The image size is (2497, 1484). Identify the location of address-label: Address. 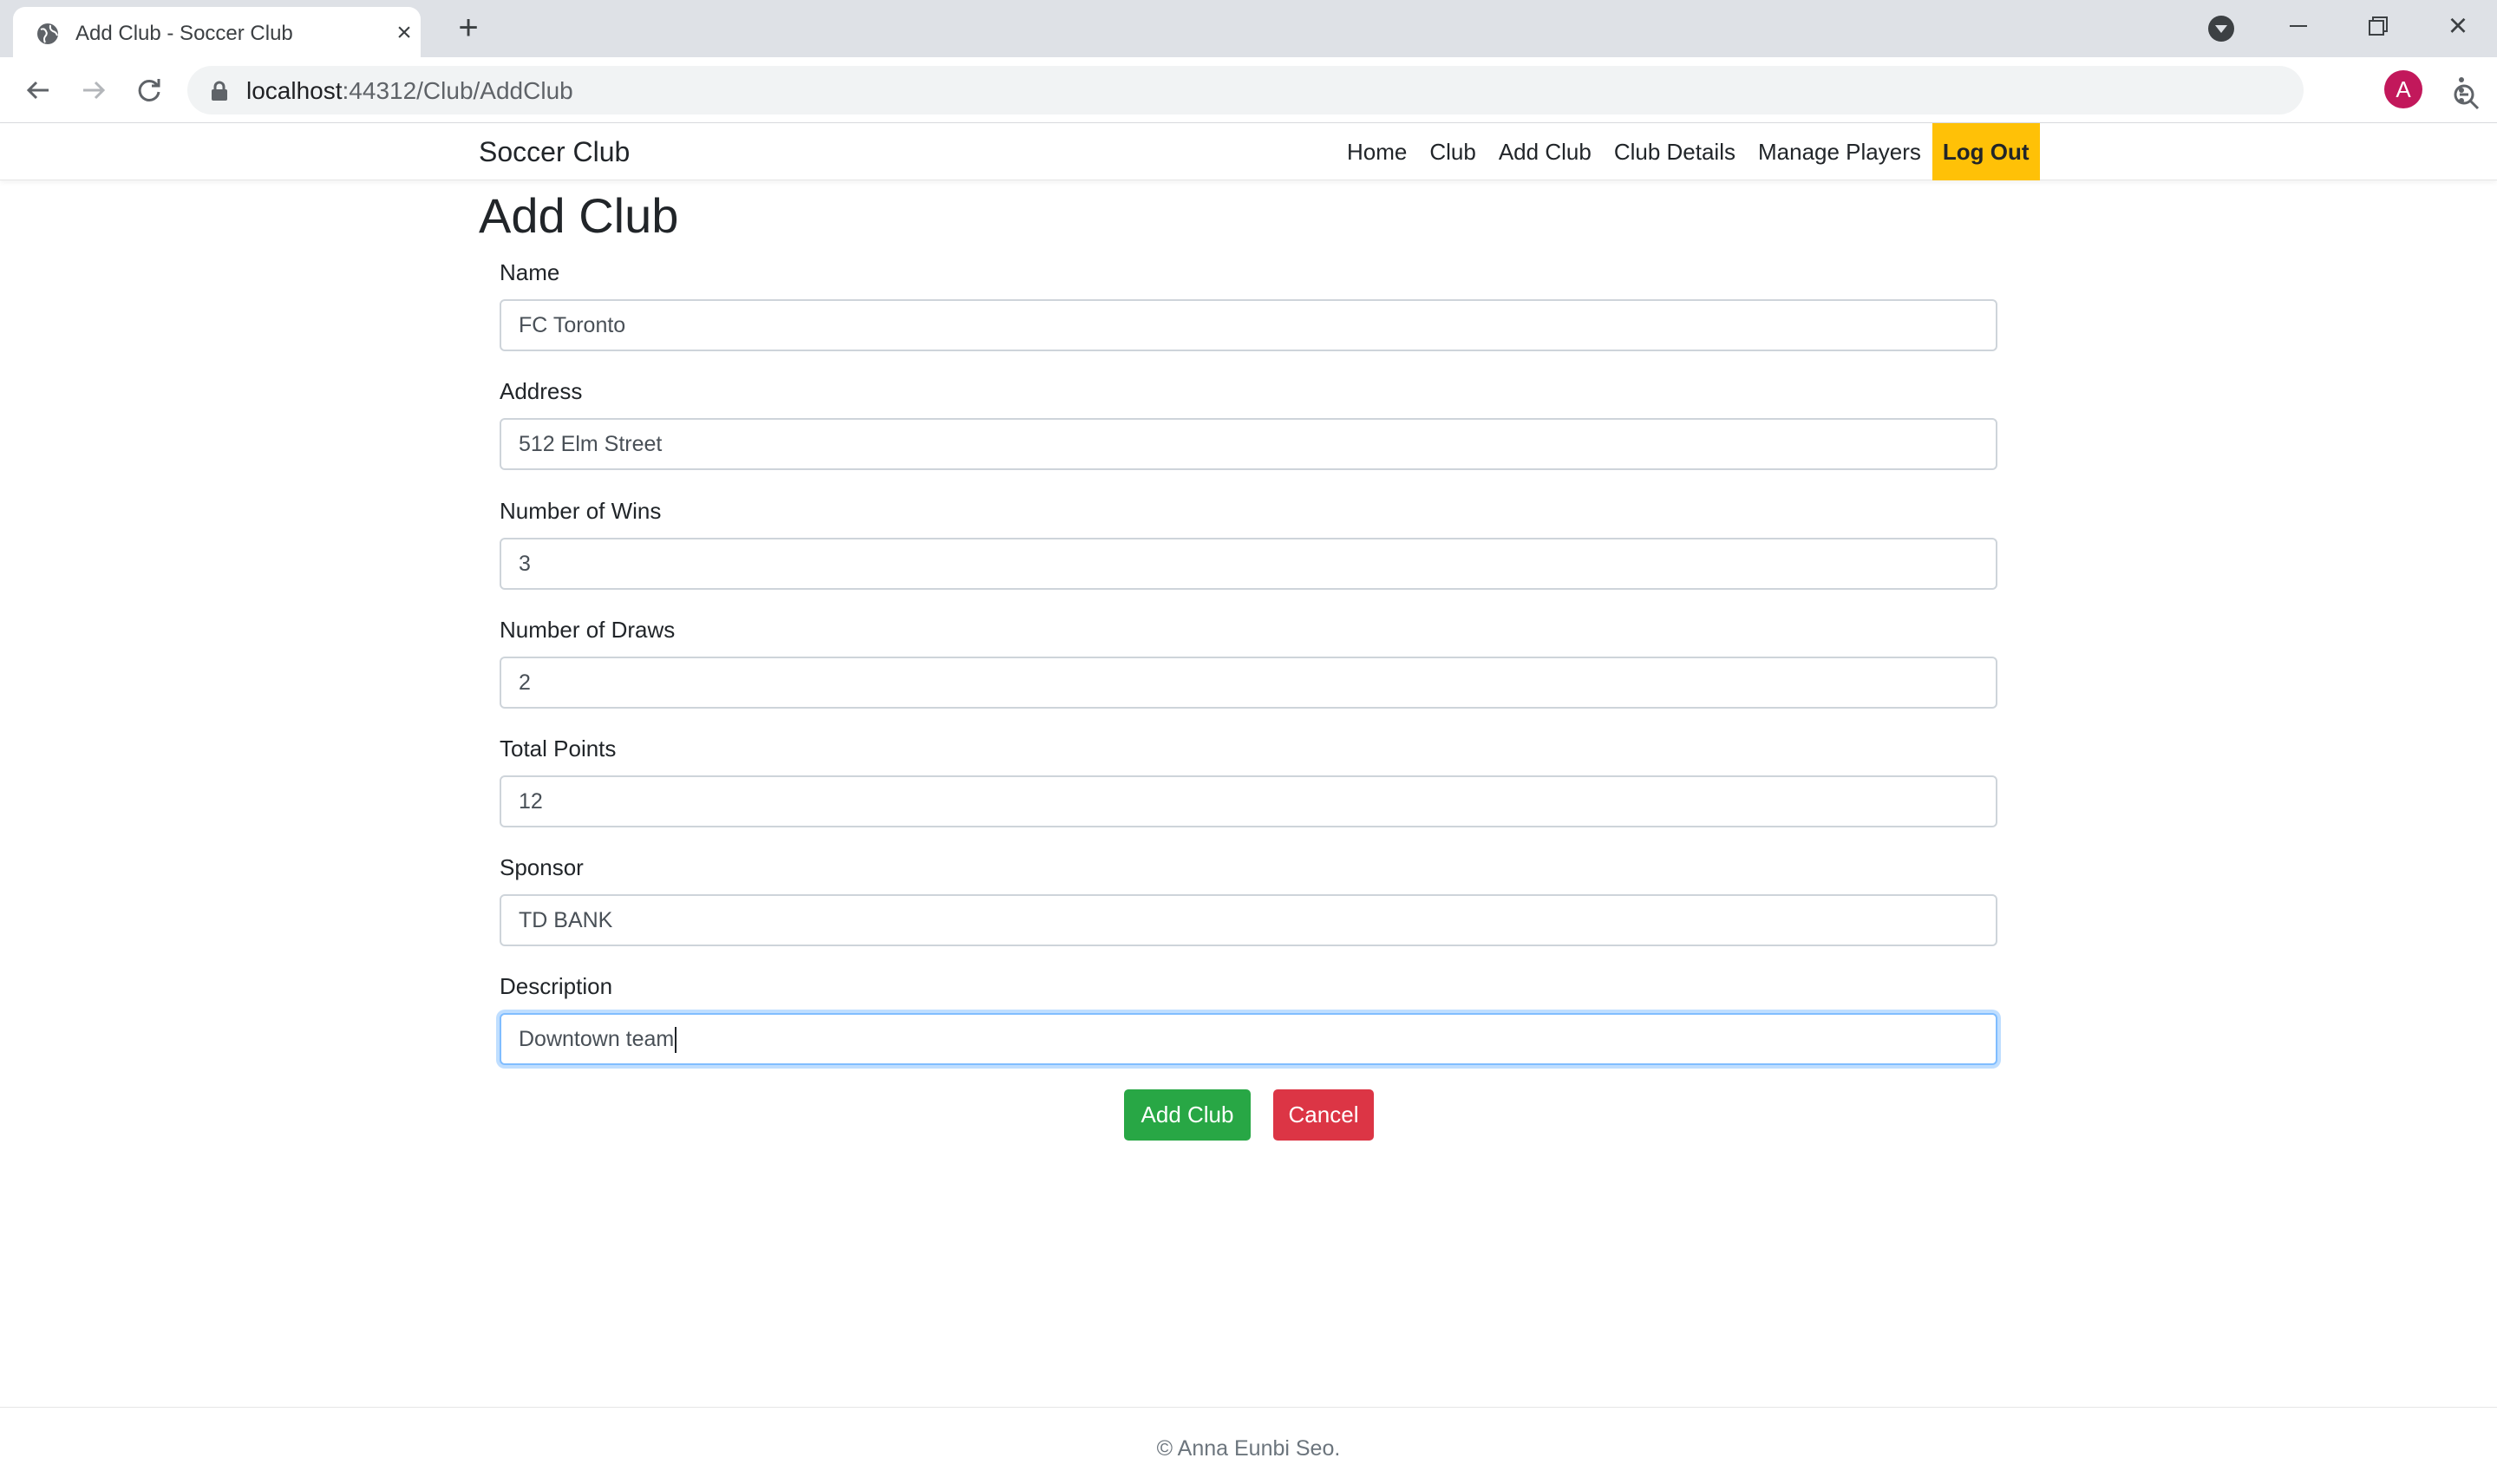
(542, 391).